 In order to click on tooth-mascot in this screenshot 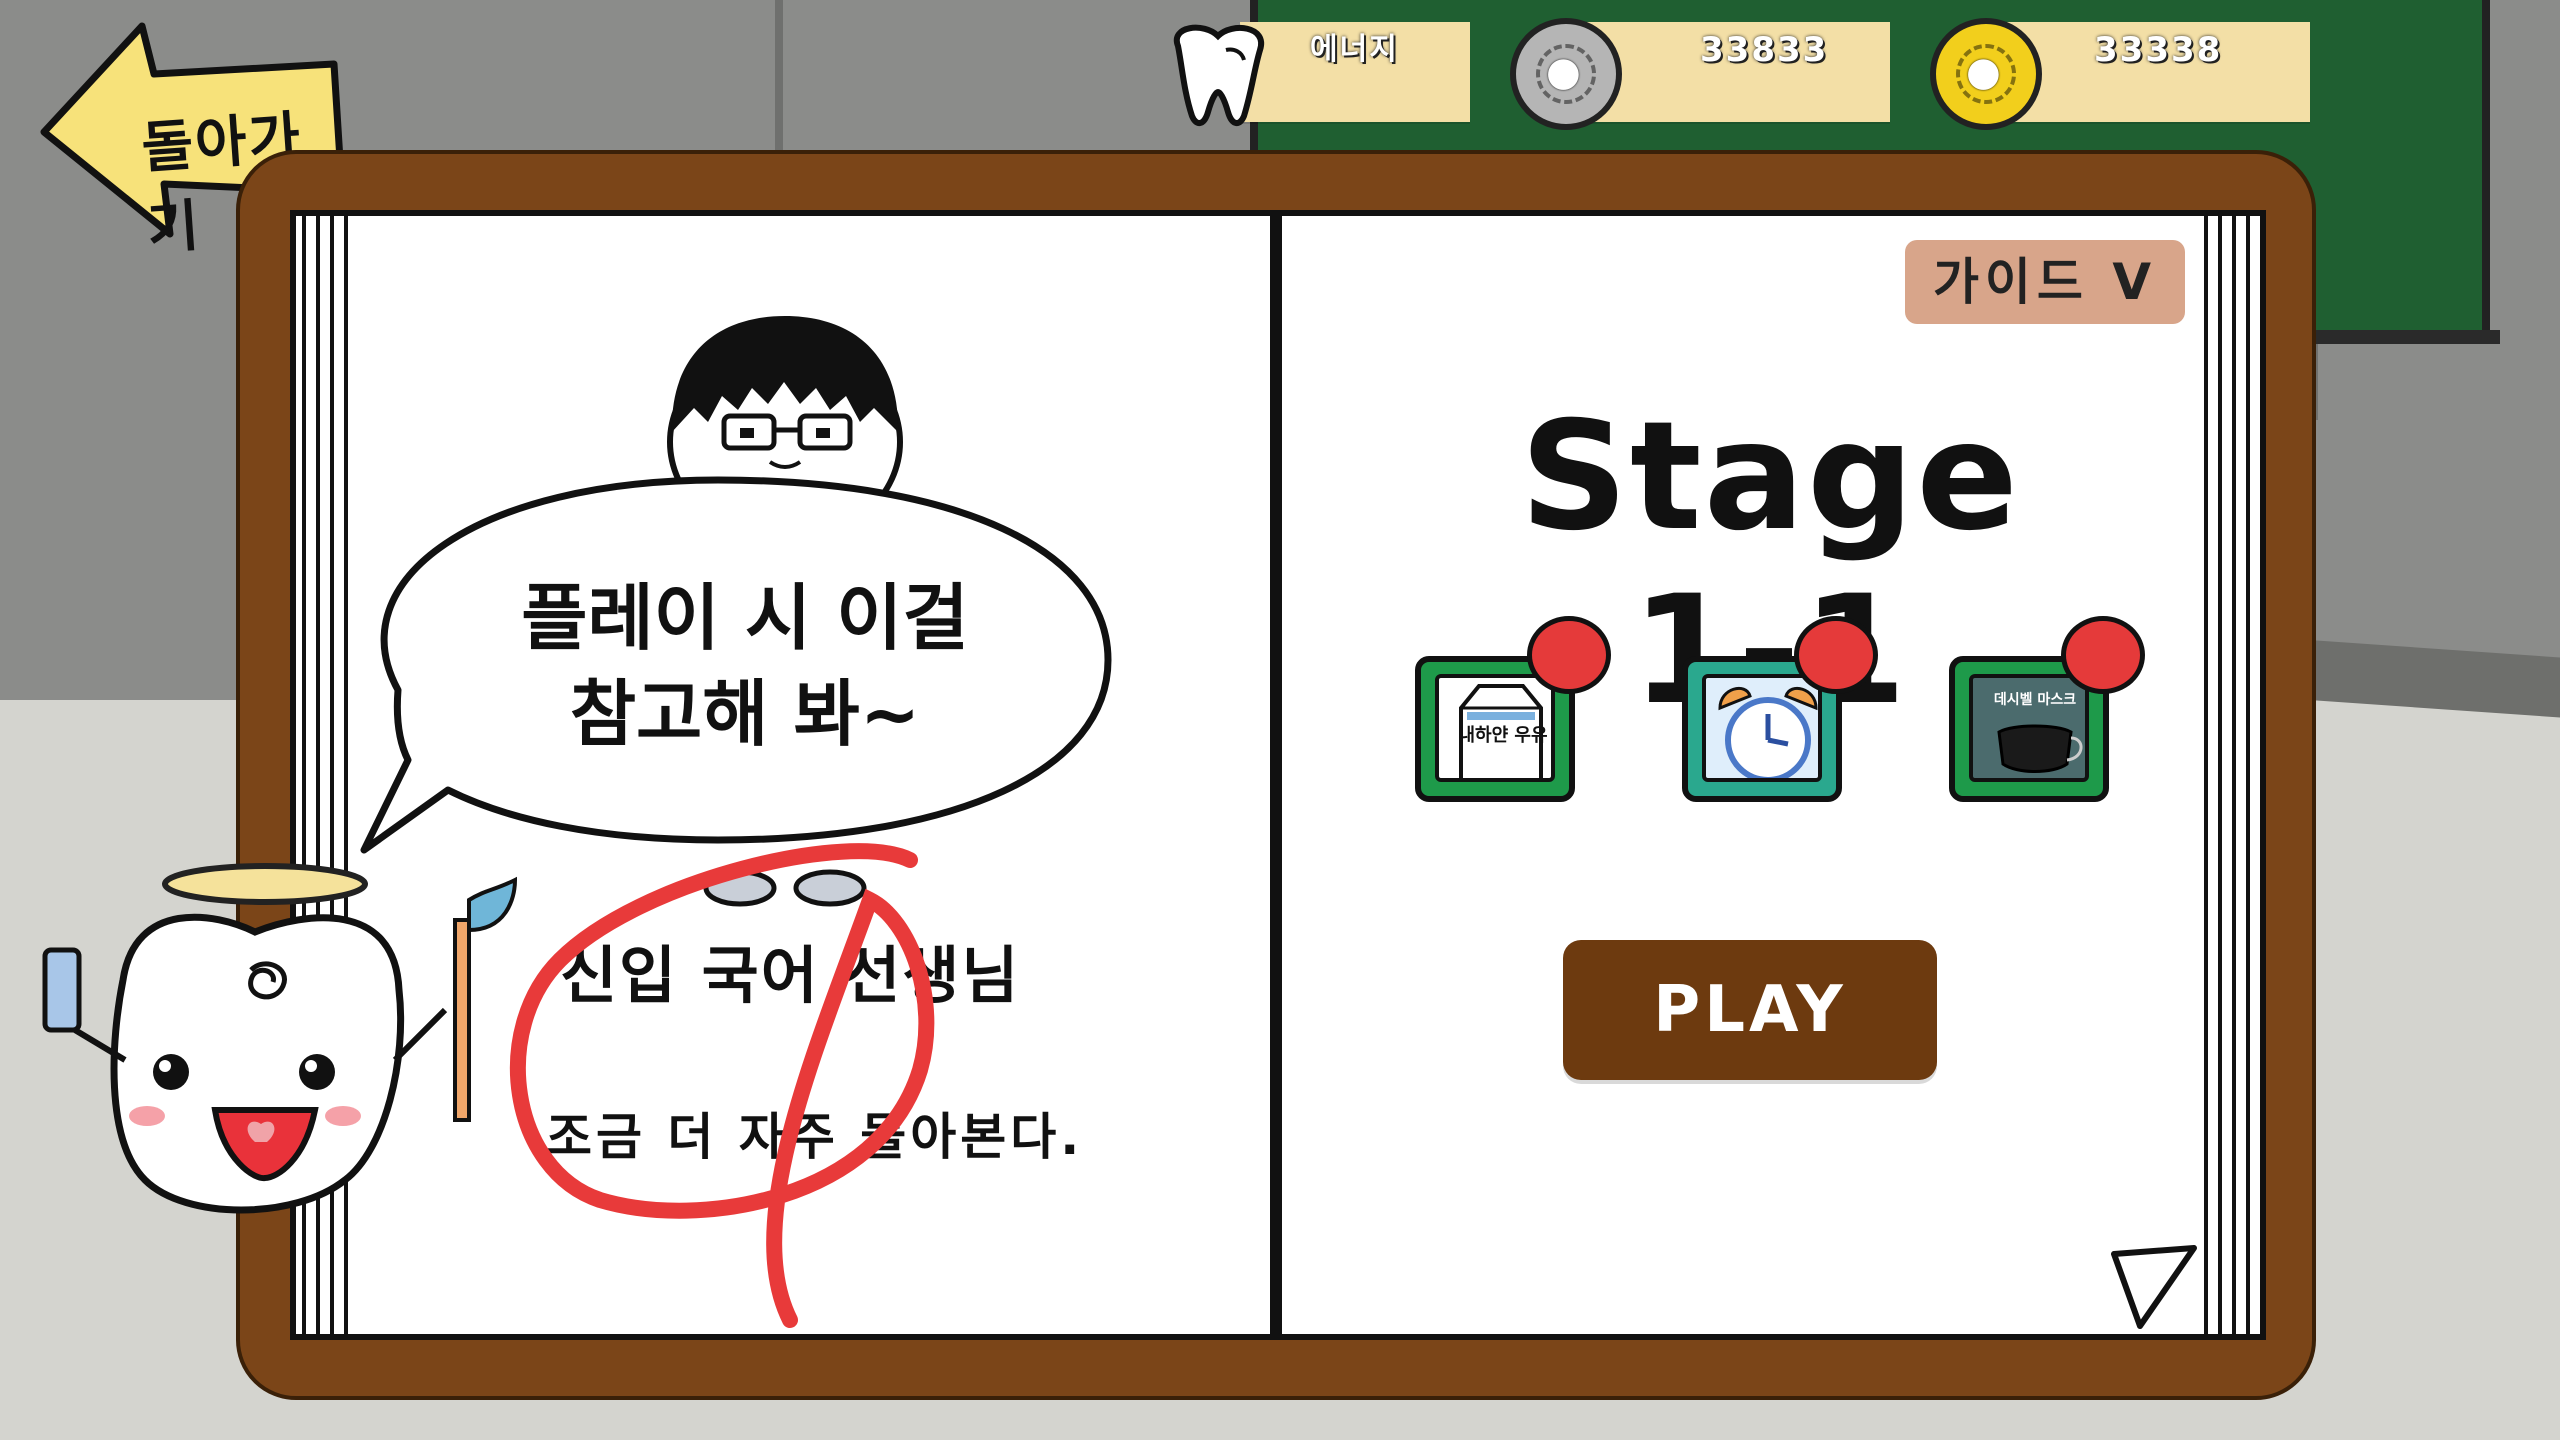, I will do `click(280, 1038)`.